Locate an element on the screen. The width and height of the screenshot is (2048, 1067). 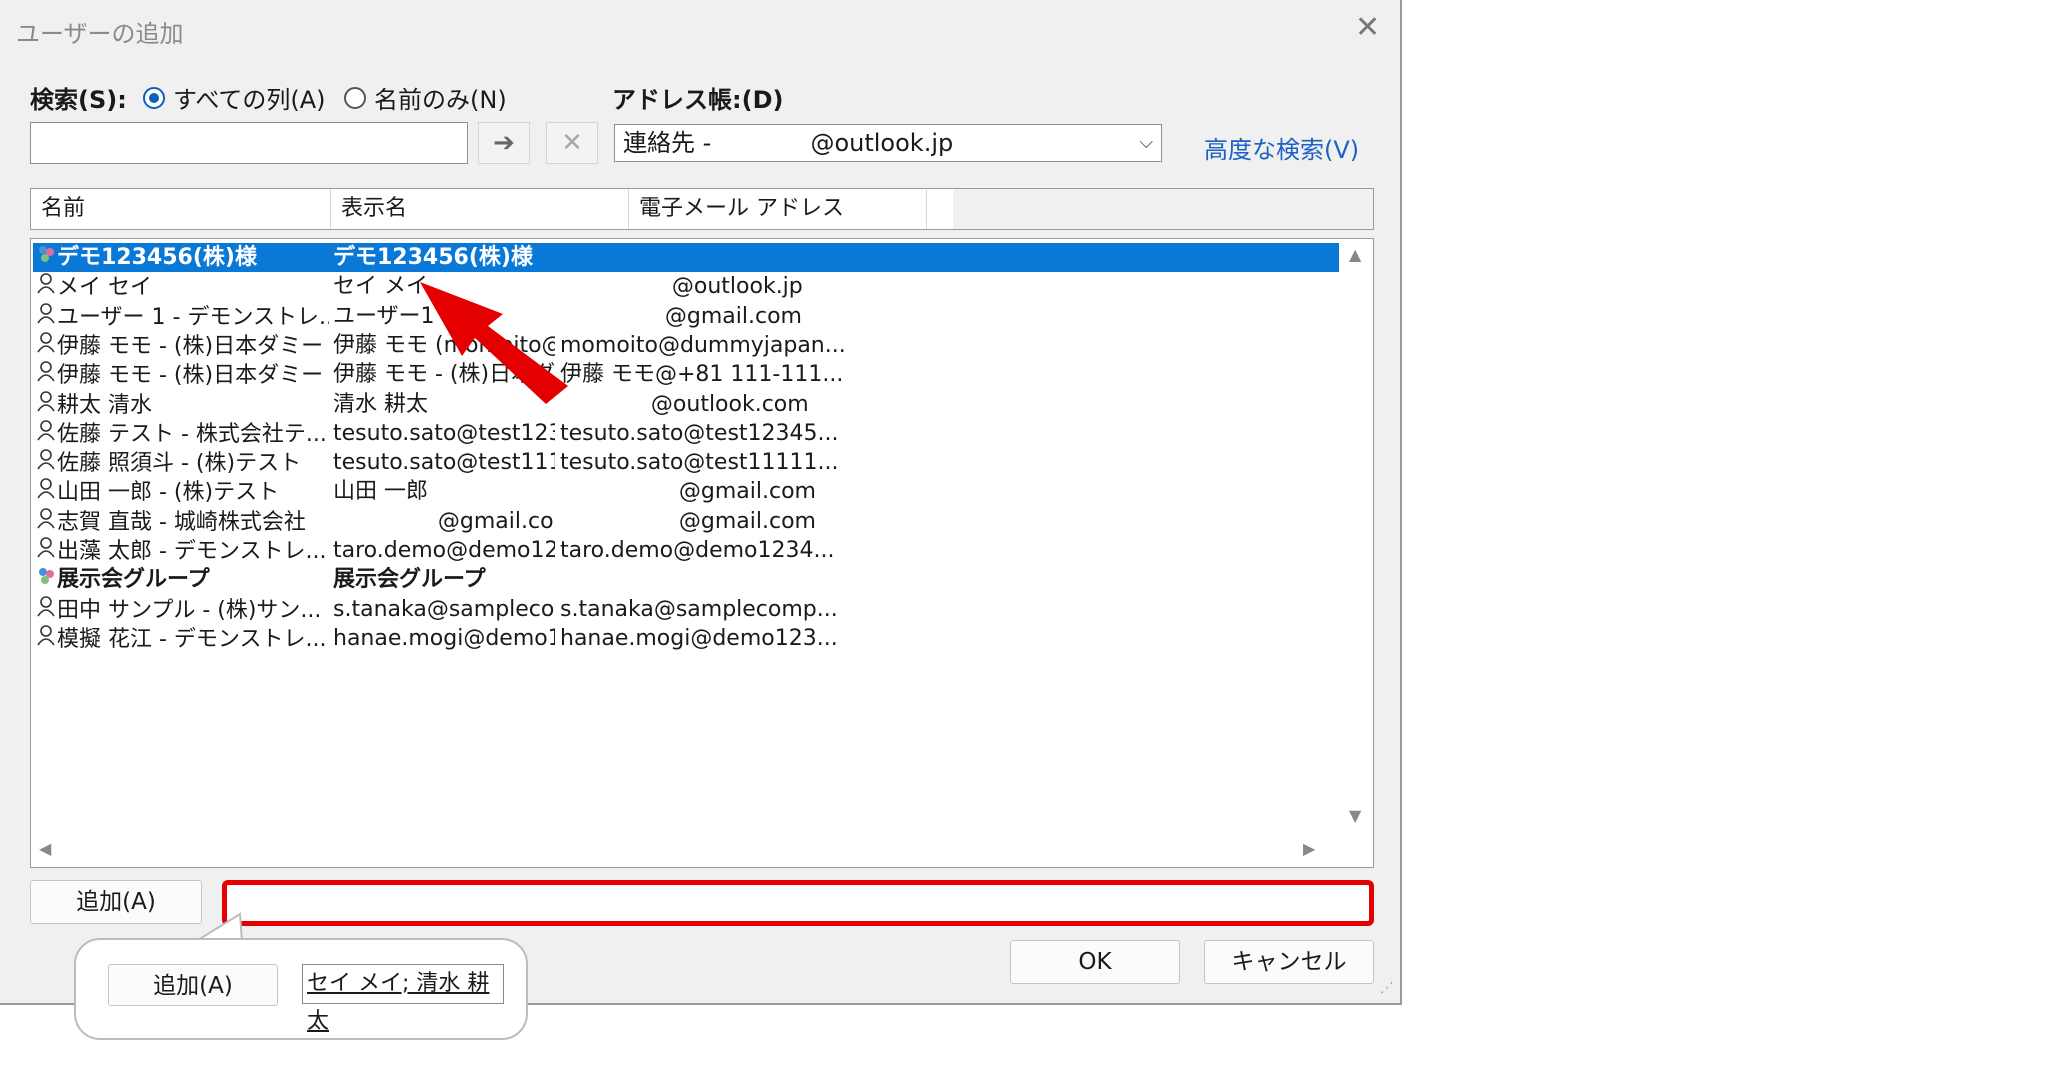
search-input is located at coordinates (249, 143).